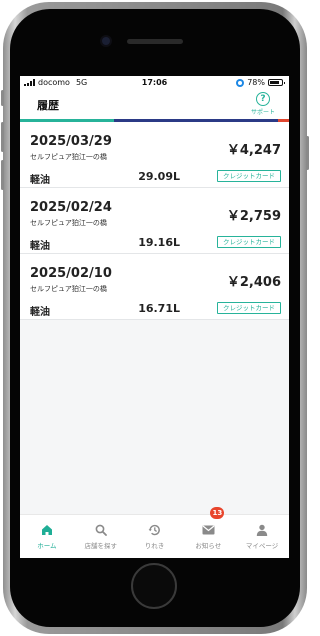 The image size is (320, 636). Describe the element at coordinates (71, 141) in the screenshot. I see `card-date: 2025/03/29` at that location.